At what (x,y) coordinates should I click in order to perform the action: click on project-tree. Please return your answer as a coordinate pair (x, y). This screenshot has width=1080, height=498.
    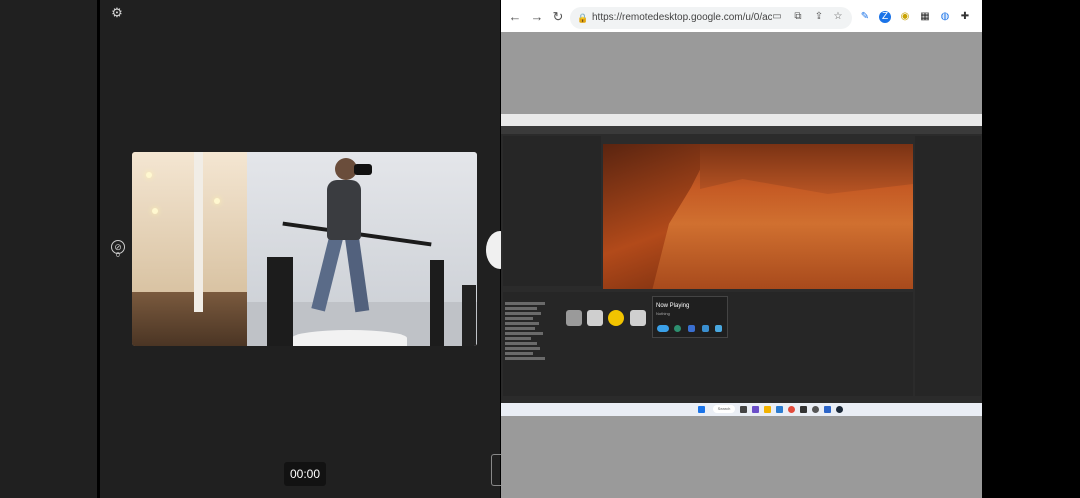
    Looking at the image, I should click on (530, 347).